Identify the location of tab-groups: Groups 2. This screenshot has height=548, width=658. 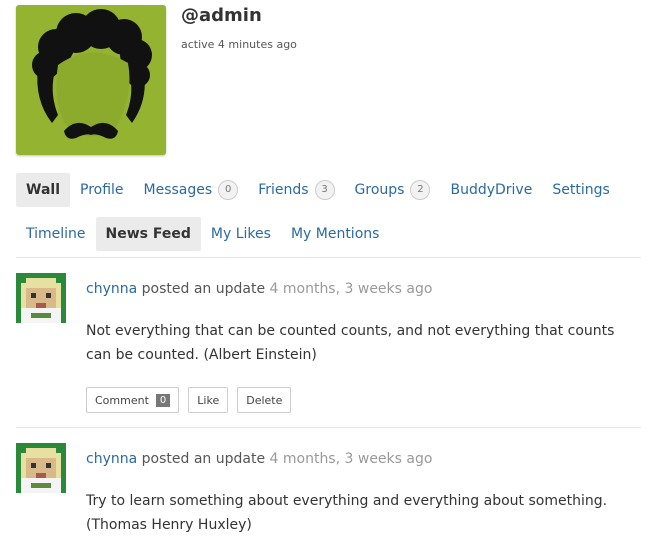
(393, 190).